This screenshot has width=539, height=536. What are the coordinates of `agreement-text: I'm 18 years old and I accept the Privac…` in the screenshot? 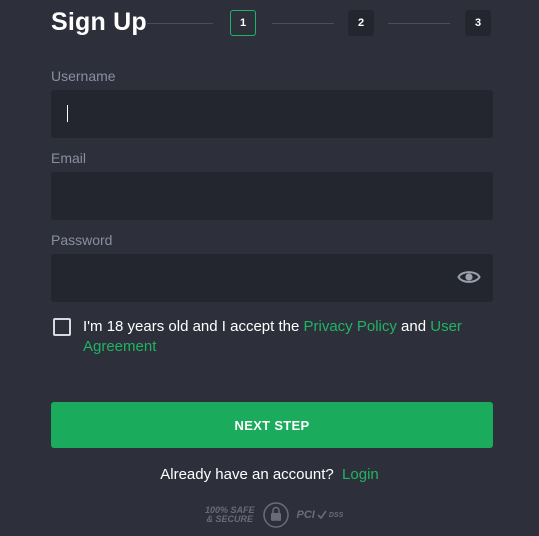 It's located at (288, 337).